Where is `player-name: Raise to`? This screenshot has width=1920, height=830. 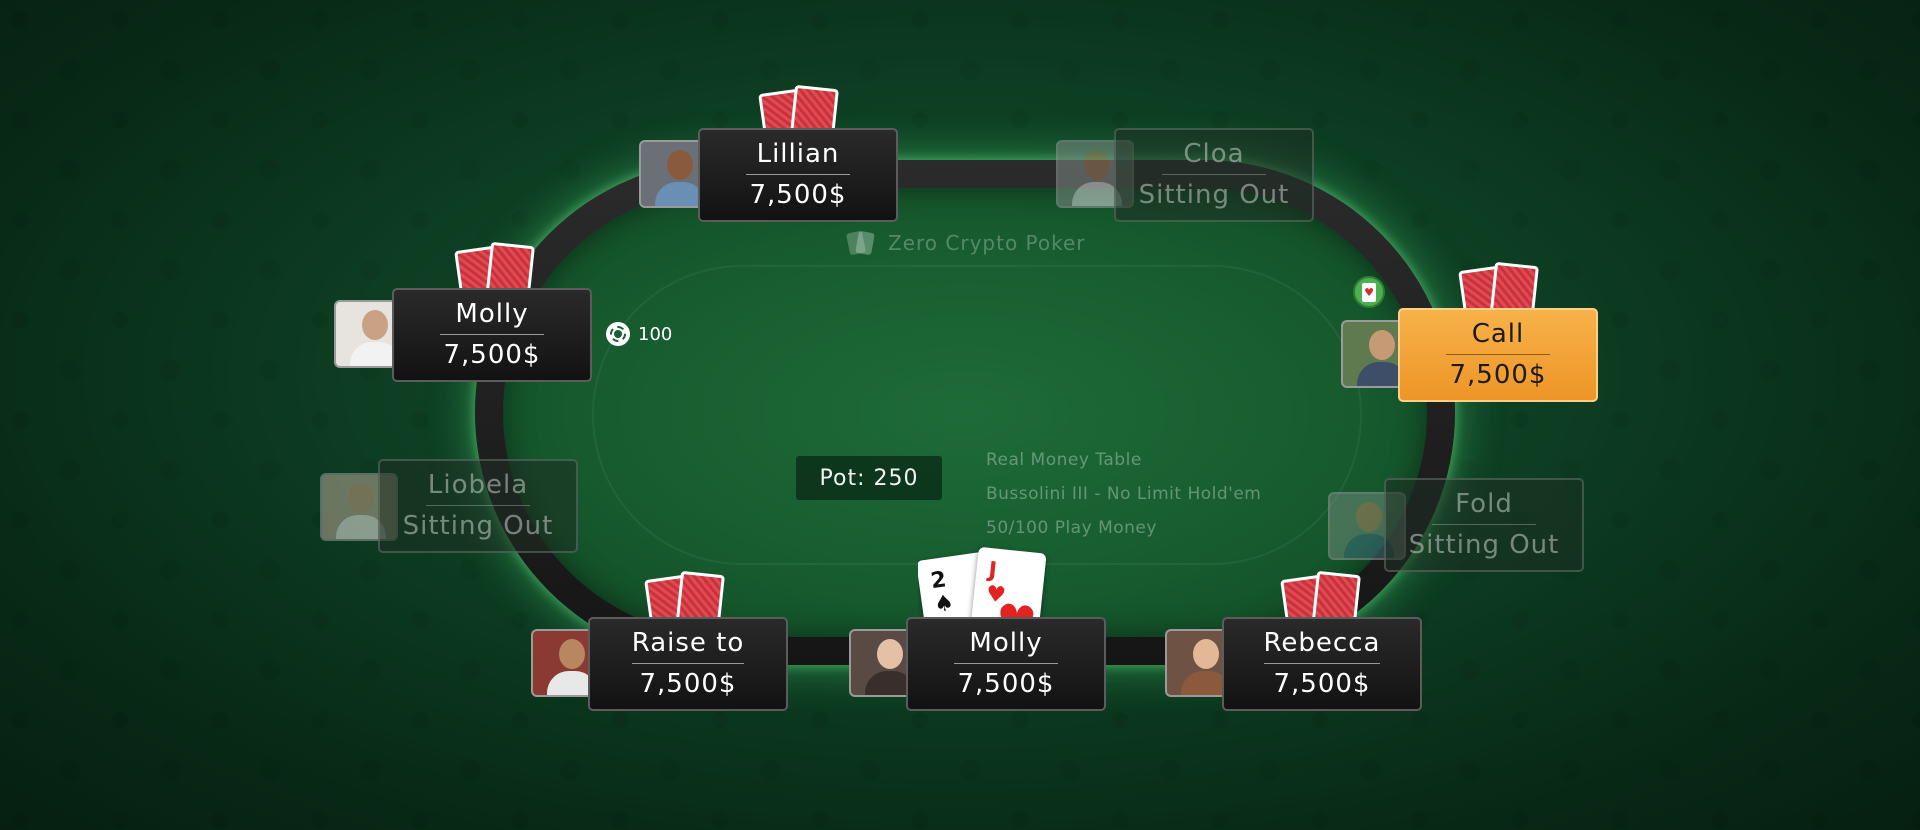
player-name: Raise to is located at coordinates (688, 645).